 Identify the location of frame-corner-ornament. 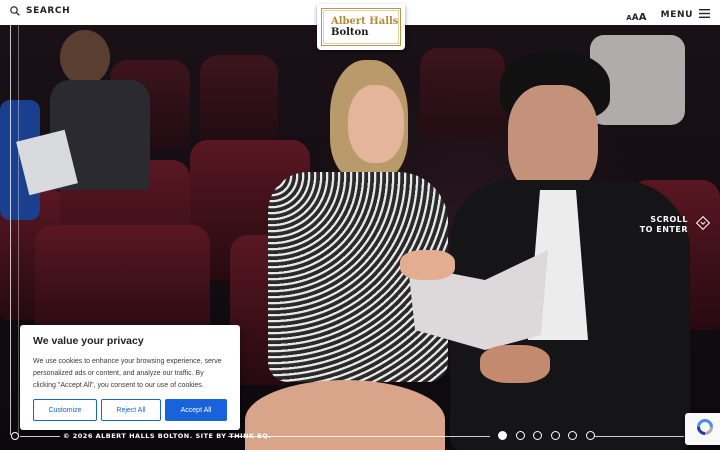
(15, 436).